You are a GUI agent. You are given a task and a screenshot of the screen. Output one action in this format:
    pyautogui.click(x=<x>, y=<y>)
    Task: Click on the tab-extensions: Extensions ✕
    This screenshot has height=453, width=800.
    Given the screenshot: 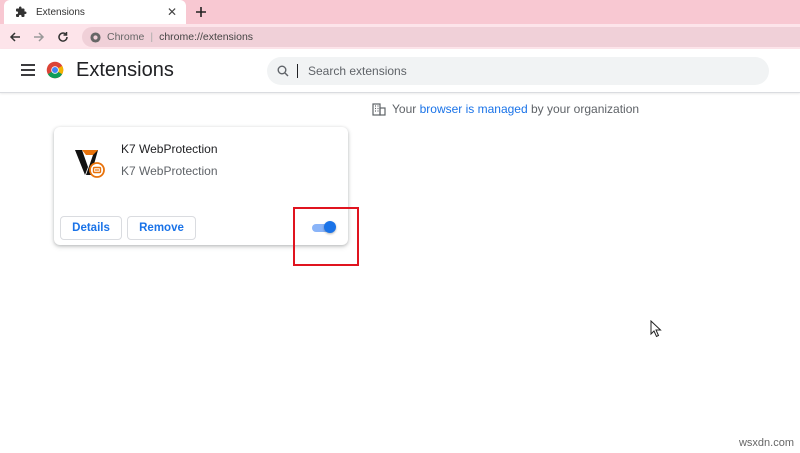 What is the action you would take?
    pyautogui.click(x=95, y=12)
    